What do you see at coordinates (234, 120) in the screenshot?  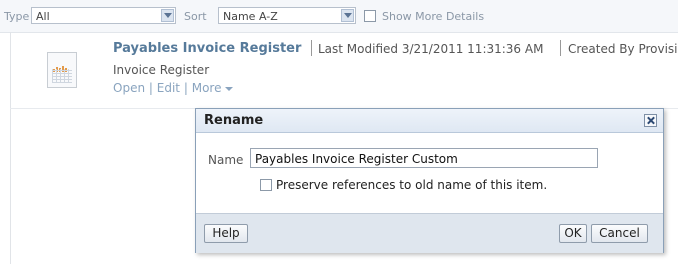 I see `dialog-title: Rename` at bounding box center [234, 120].